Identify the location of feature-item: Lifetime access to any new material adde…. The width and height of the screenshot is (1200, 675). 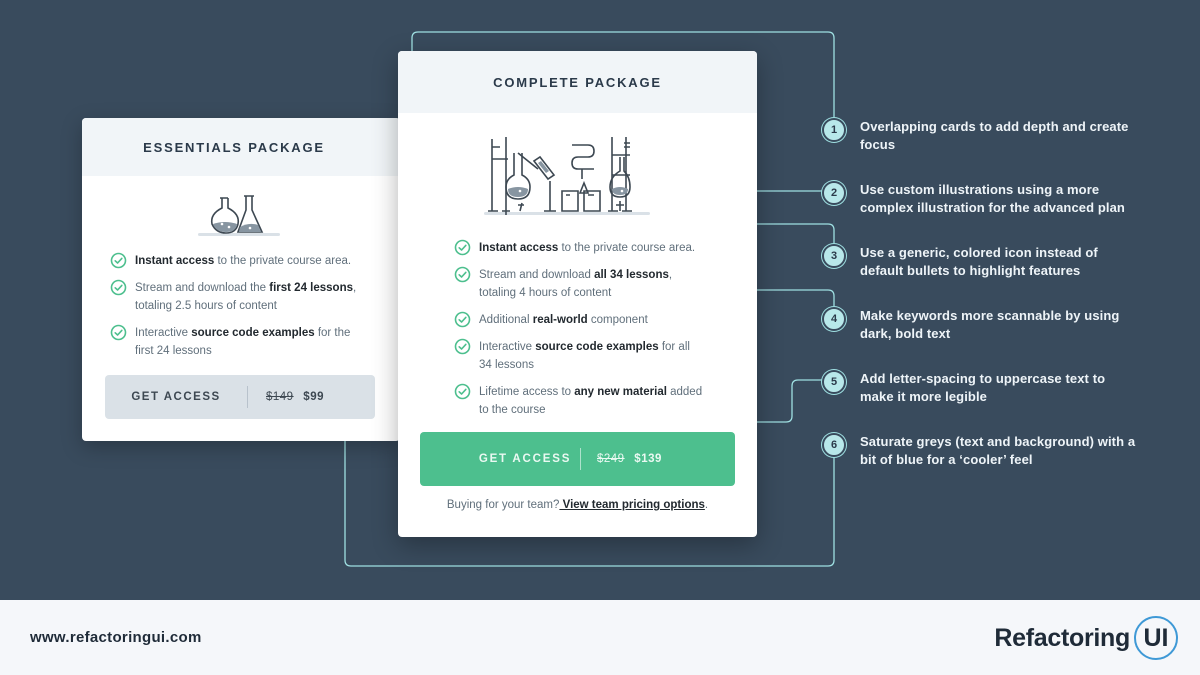
(579, 401).